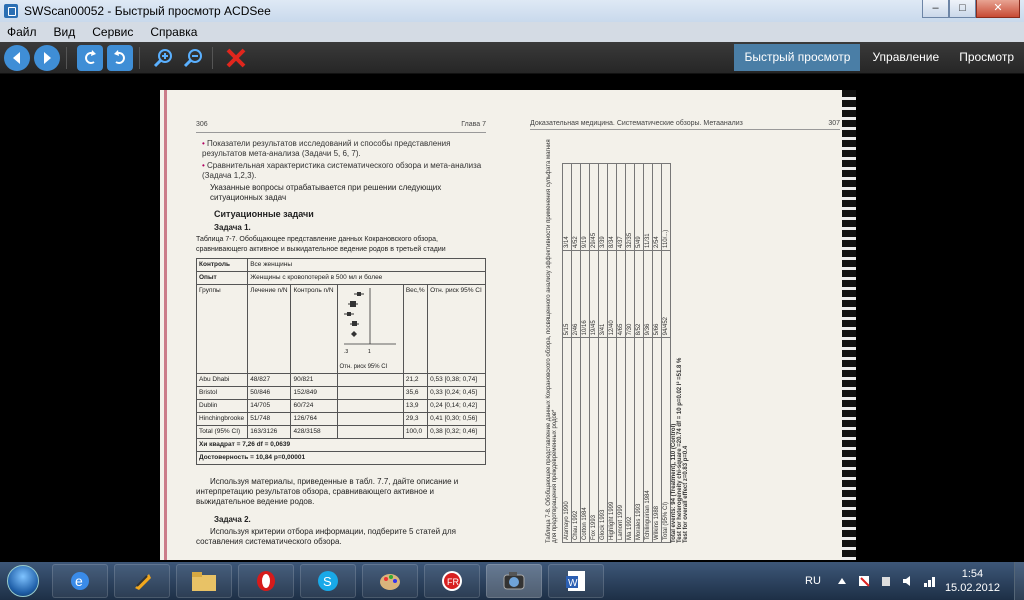 Image resolution: width=1024 pixels, height=600 pixels. Describe the element at coordinates (612, 207) in the screenshot. I see `table-cell: 8/34` at that location.